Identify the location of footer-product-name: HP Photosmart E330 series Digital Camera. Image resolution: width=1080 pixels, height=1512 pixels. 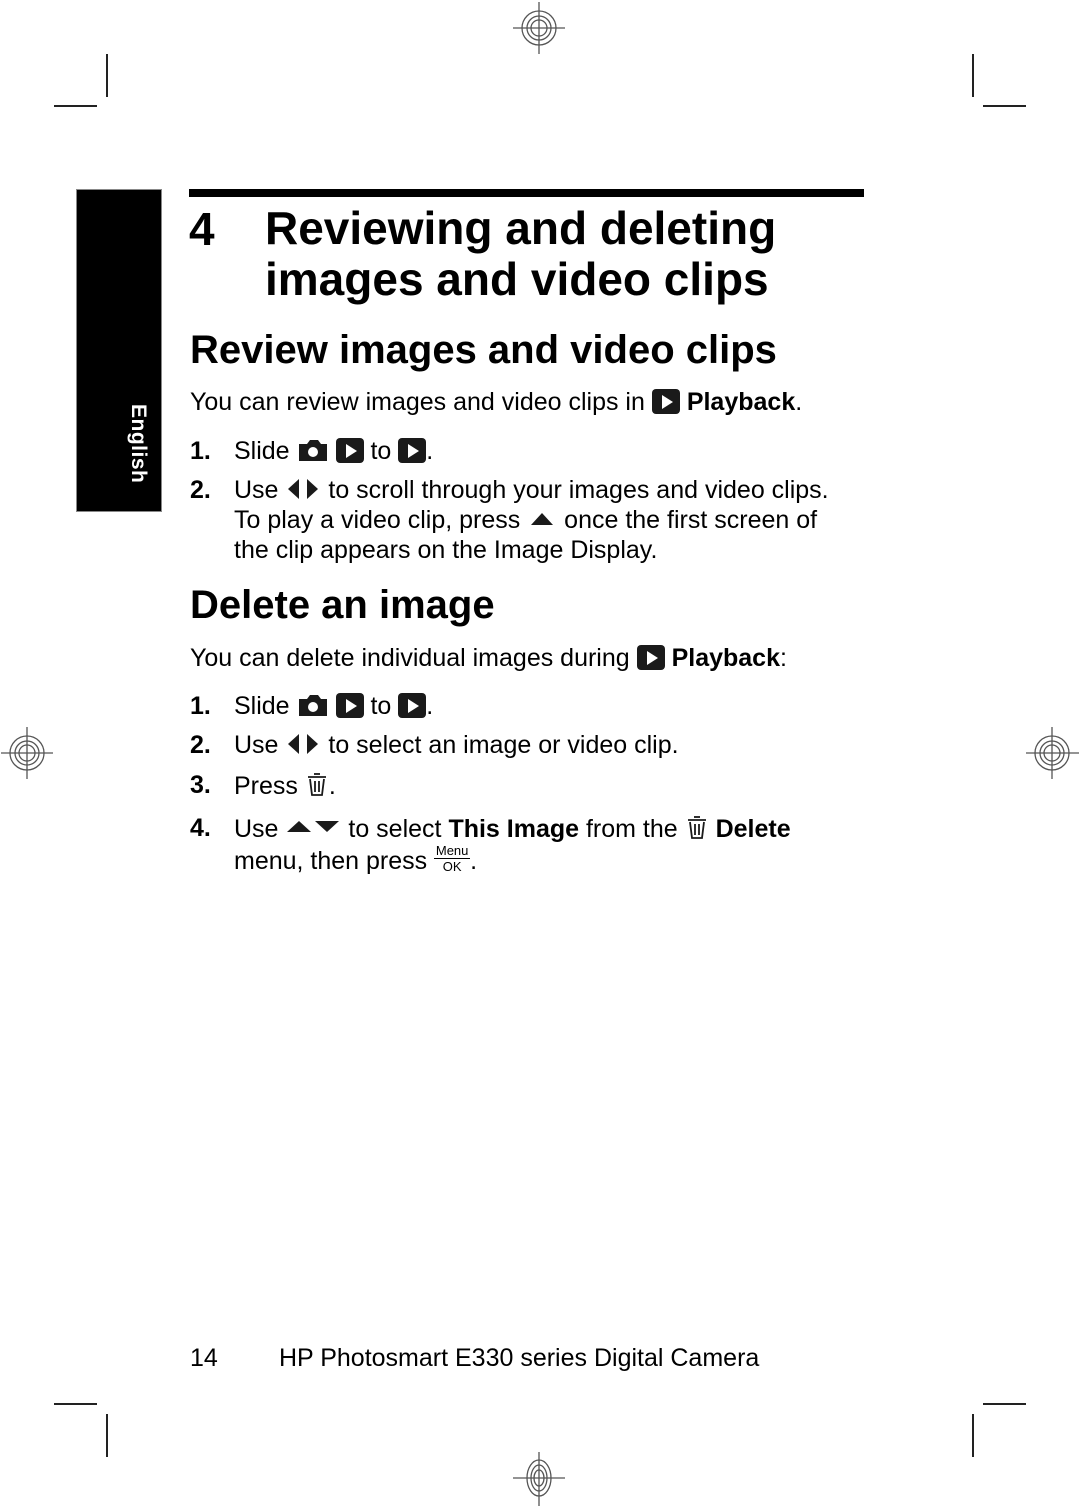
(519, 1358).